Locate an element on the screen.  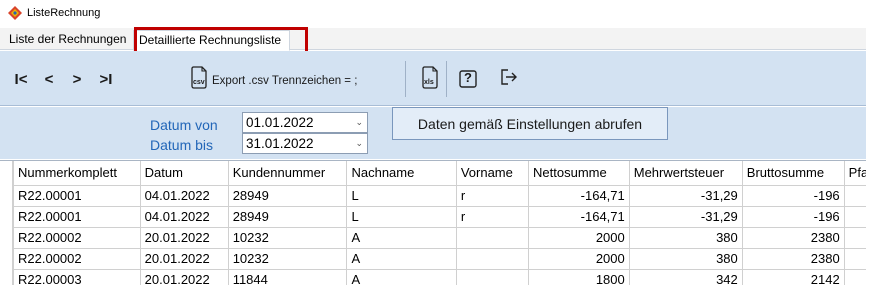
datum-bis-picker: 31.01.2022 ⌄ is located at coordinates (305, 143).